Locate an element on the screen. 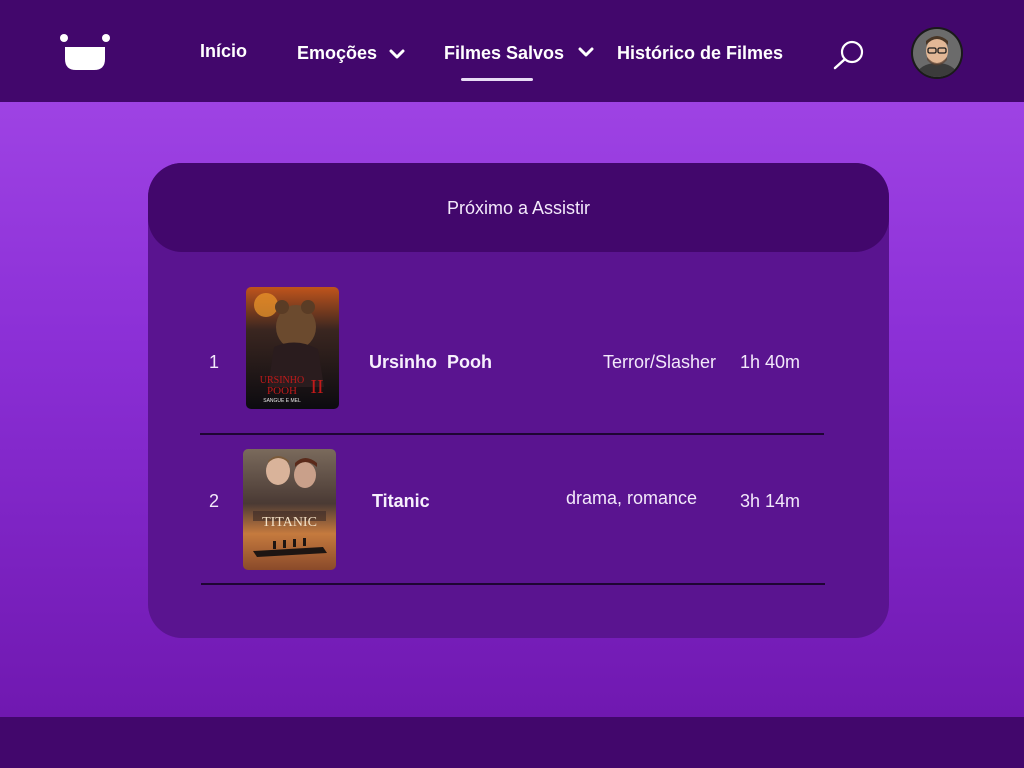 The height and width of the screenshot is (768, 1024). nav-link-home: Início is located at coordinates (223, 51).